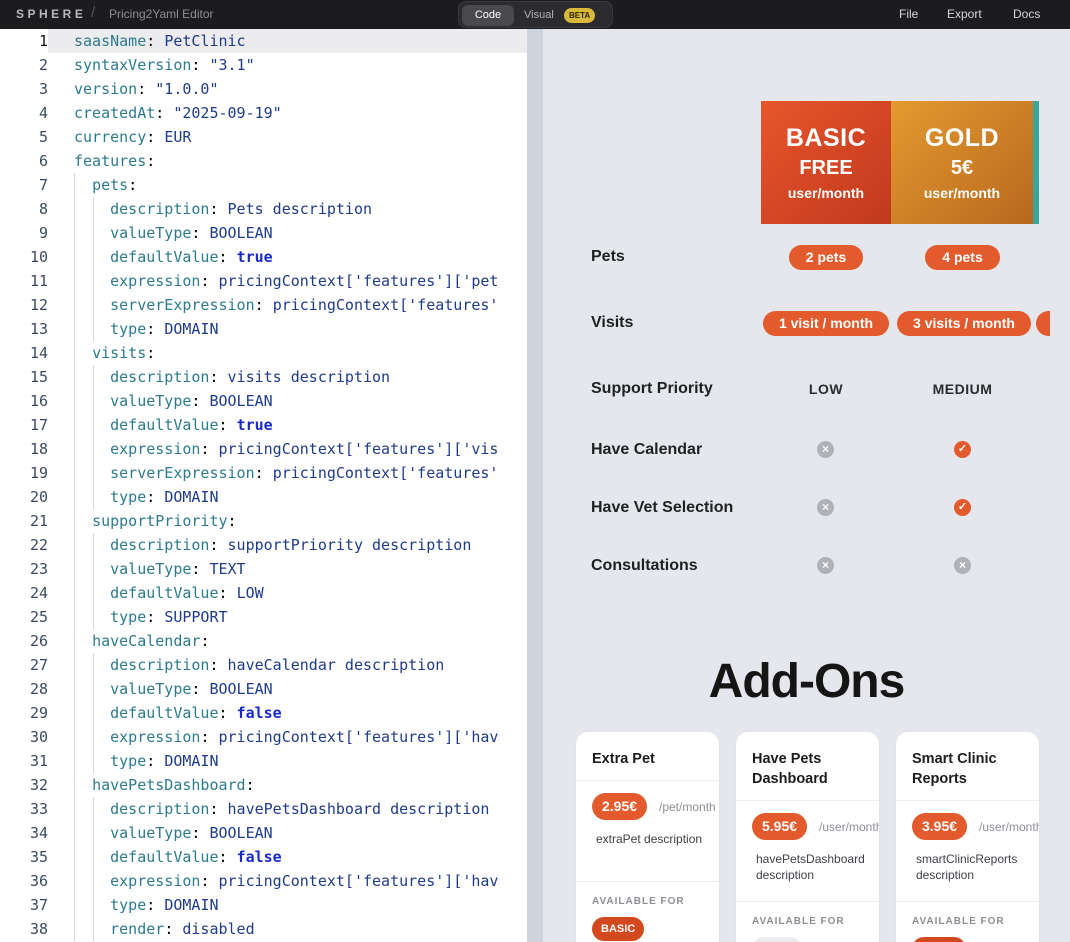  What do you see at coordinates (38, 425) in the screenshot?
I see `line-number: 17` at bounding box center [38, 425].